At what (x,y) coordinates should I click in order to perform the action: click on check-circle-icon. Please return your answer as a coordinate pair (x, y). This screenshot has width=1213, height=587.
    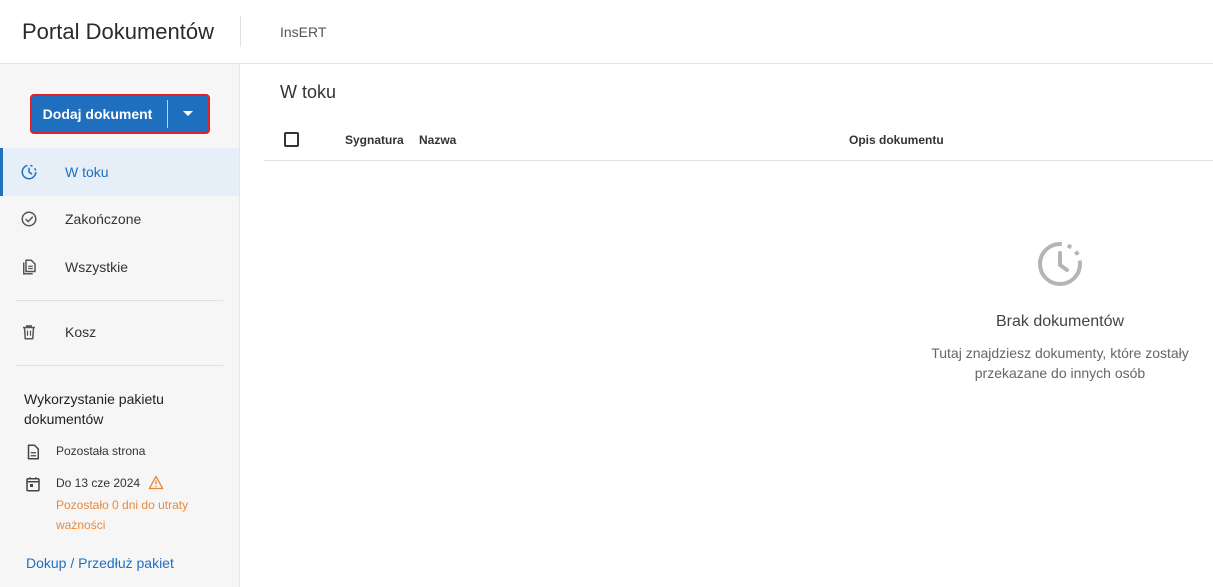
    Looking at the image, I should click on (29, 219).